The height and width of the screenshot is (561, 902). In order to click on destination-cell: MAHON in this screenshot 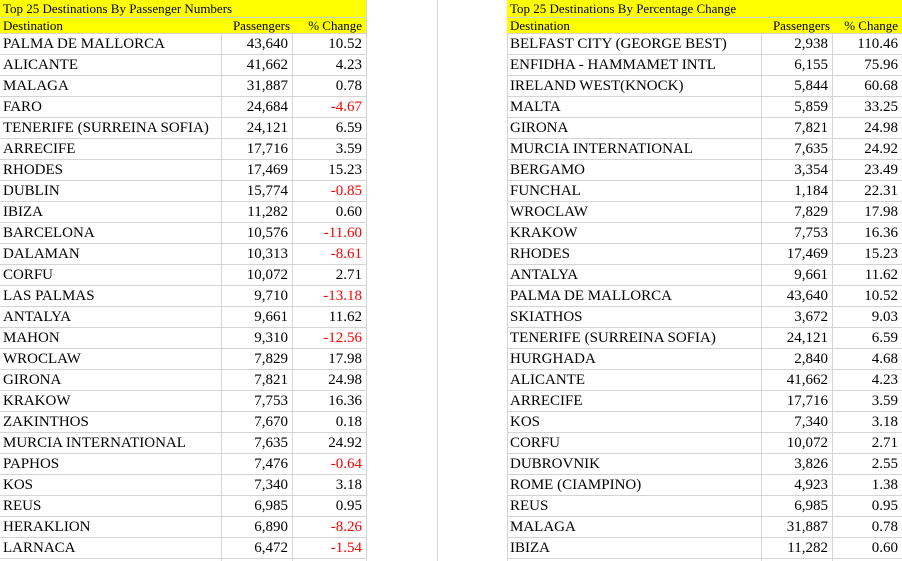, I will do `click(110, 338)`.